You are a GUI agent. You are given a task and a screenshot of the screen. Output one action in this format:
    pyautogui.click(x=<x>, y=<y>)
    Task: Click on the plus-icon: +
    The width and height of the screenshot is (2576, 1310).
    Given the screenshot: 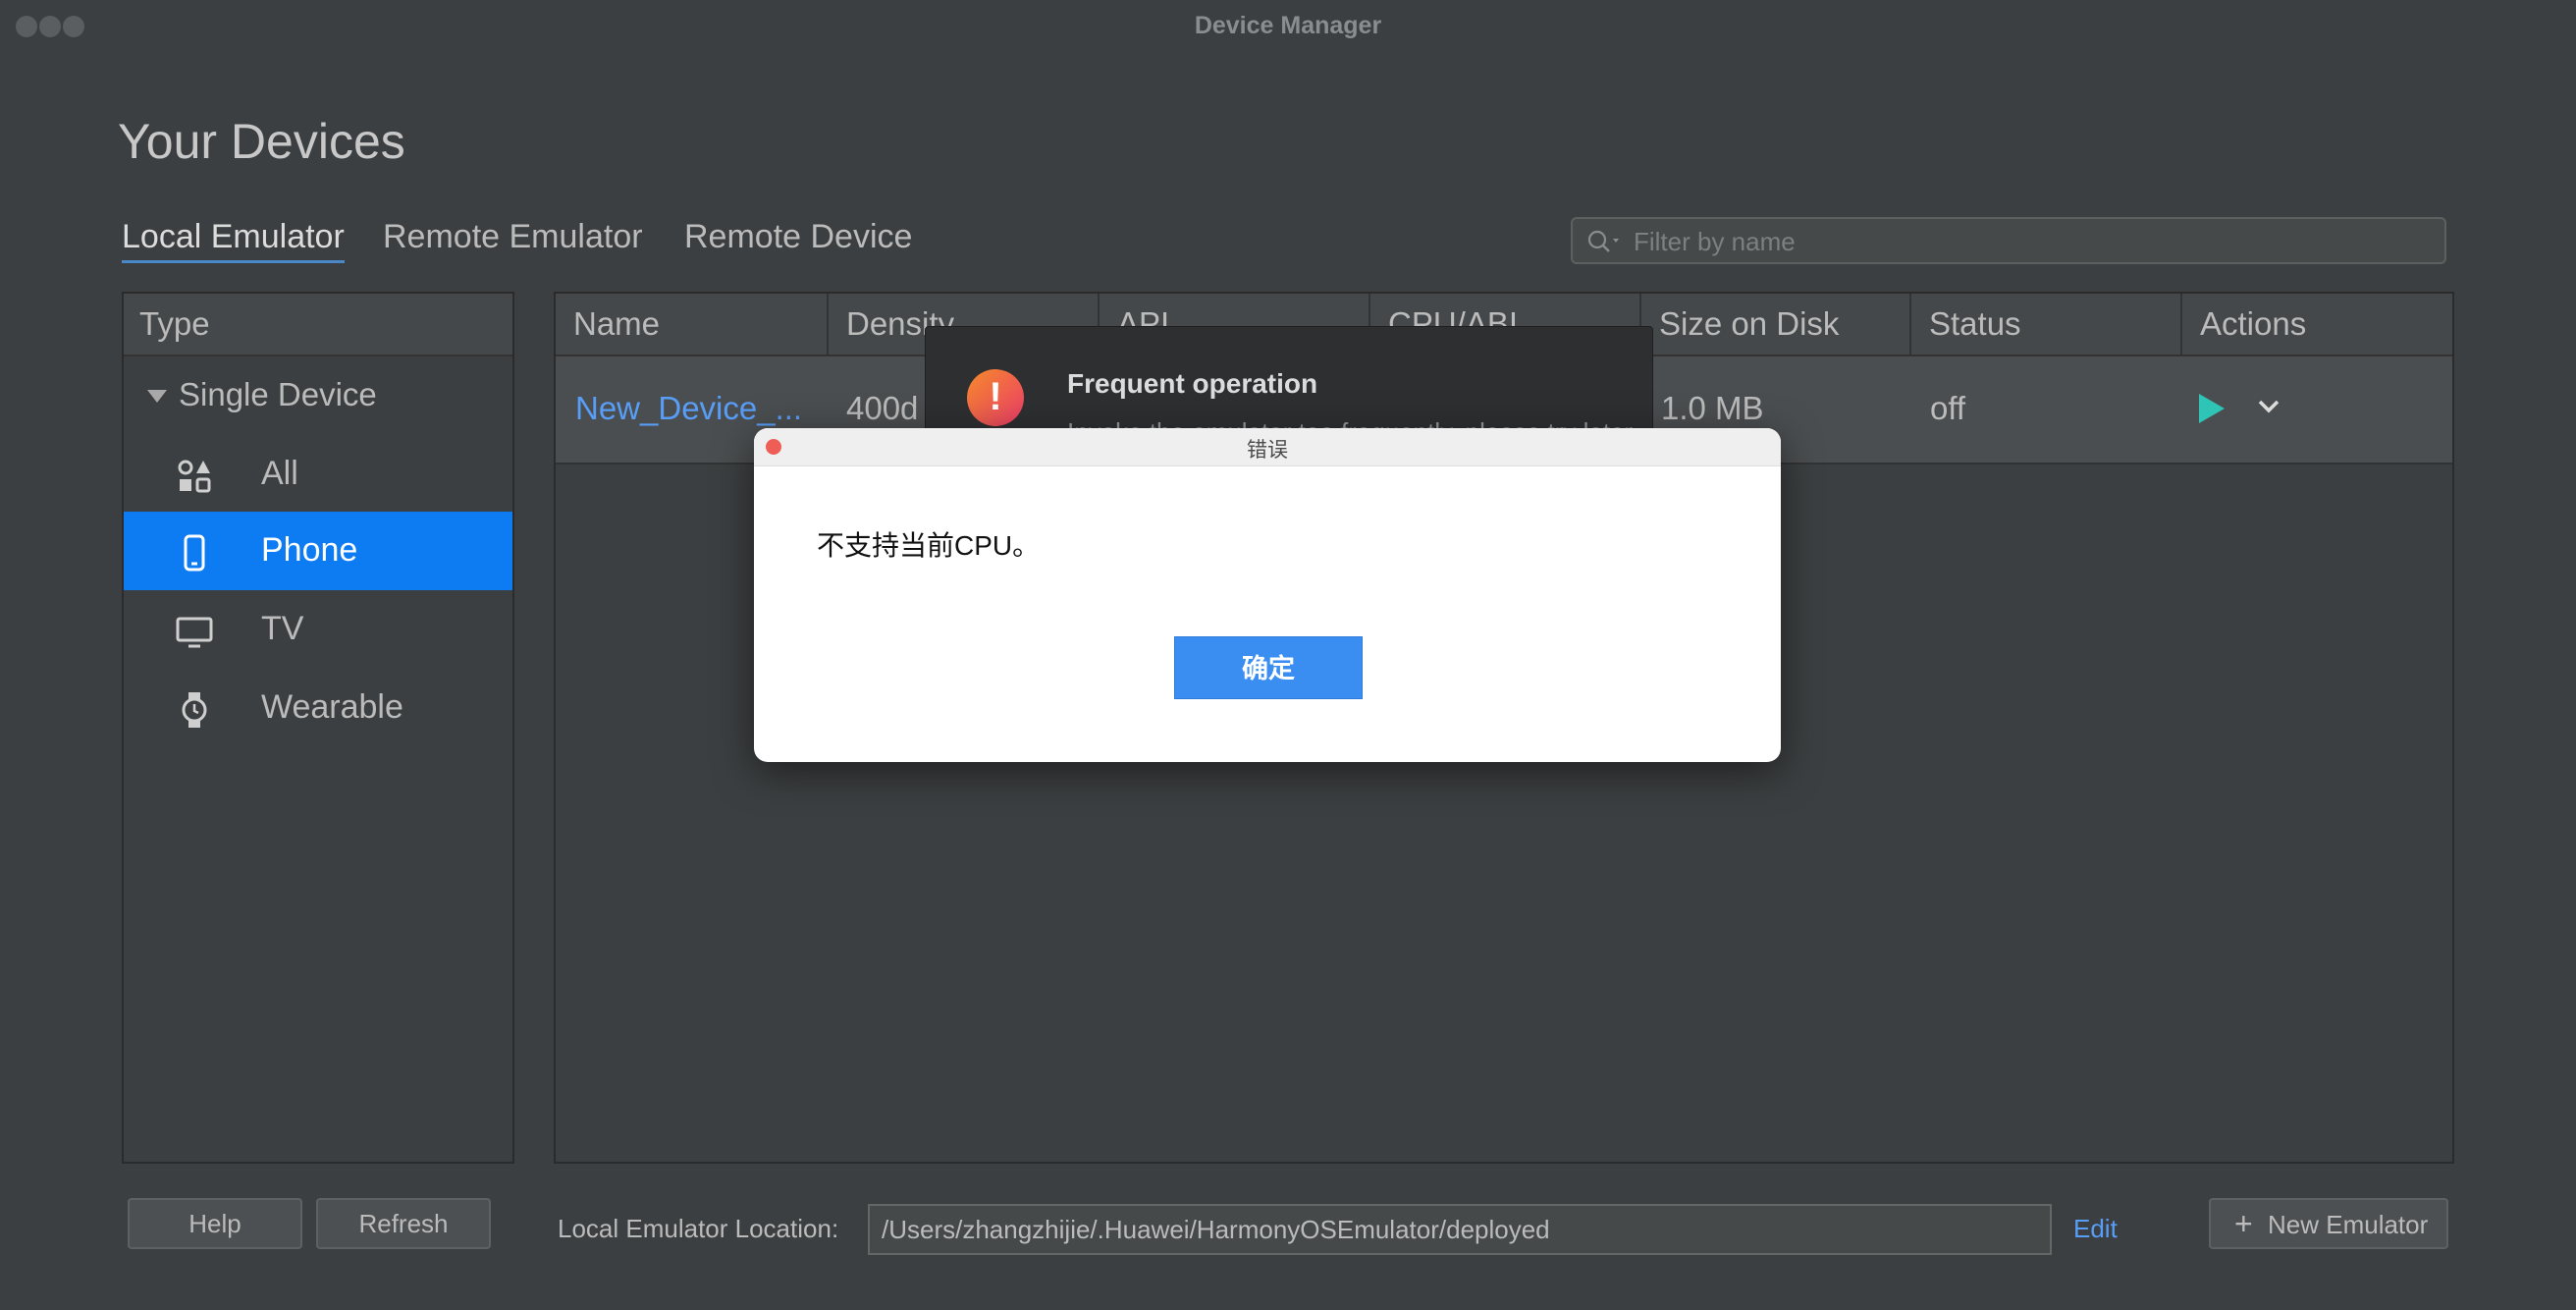 What is the action you would take?
    pyautogui.click(x=2243, y=1223)
    